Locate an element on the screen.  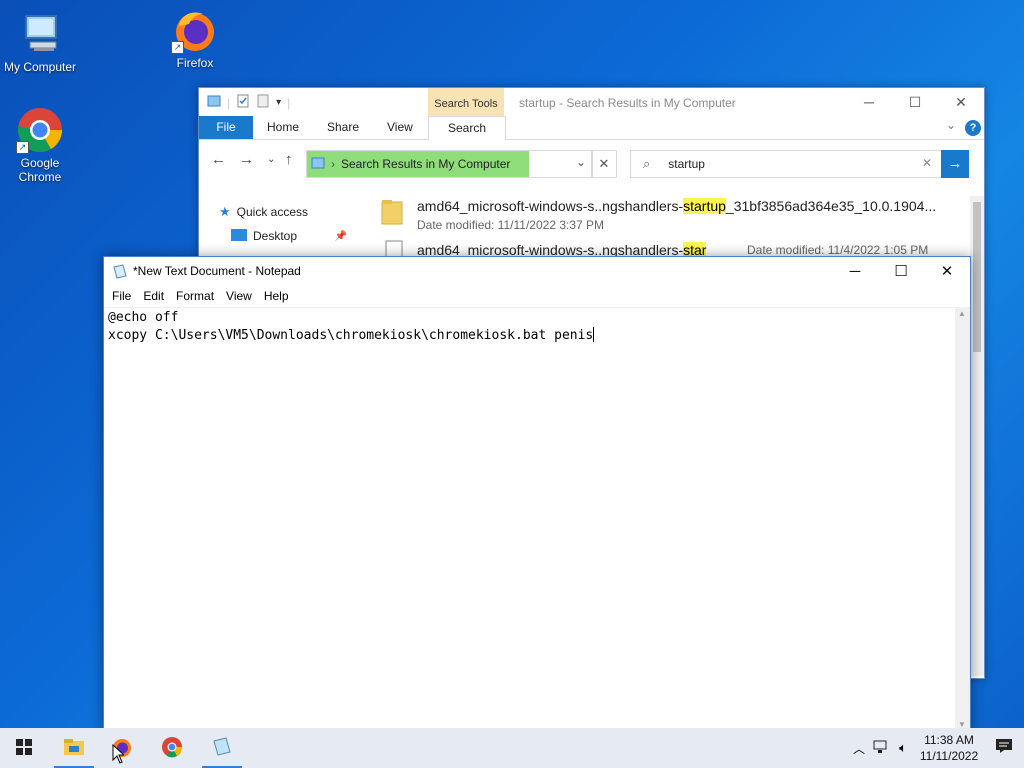
stop-search-button: ✕ is located at coordinates (604, 164).